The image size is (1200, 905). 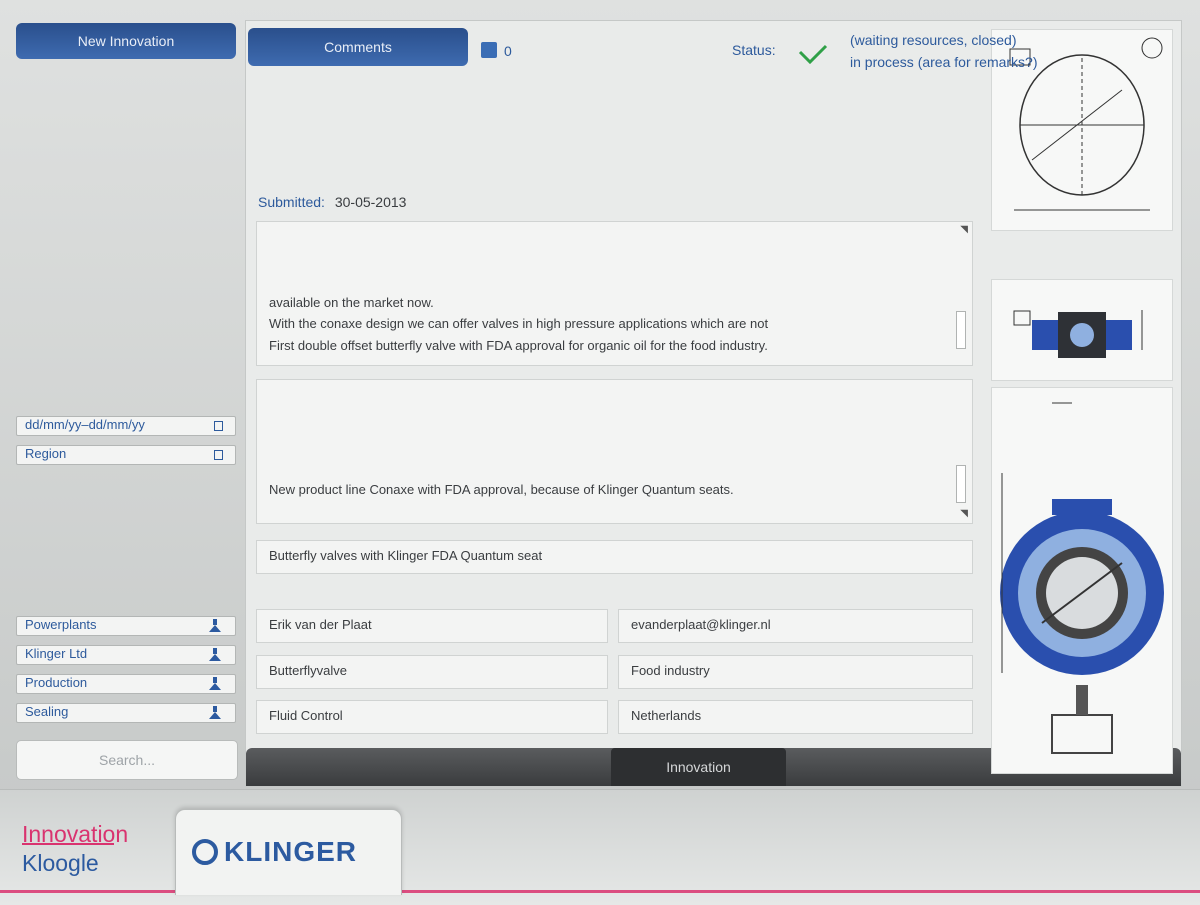 What do you see at coordinates (126, 684) in the screenshot?
I see `category-filter-production: Production` at bounding box center [126, 684].